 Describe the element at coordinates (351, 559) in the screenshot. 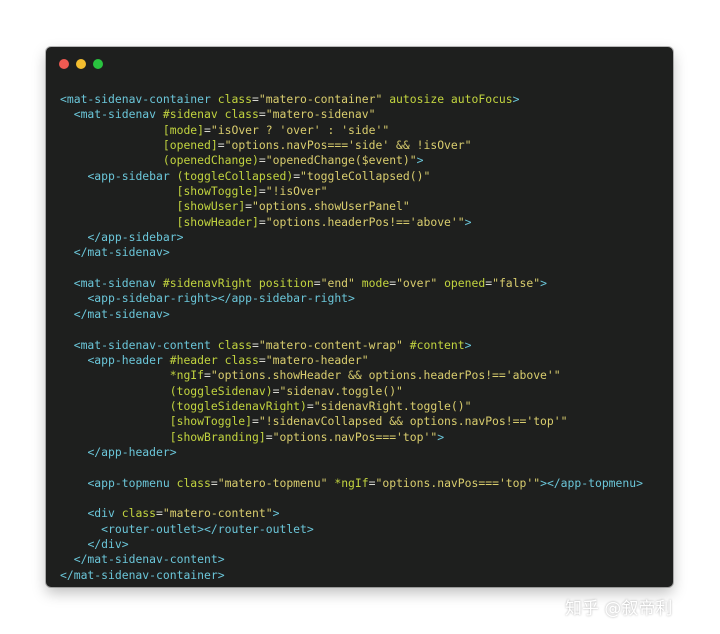

I see `code-line: </mat-sidenav-content>` at that location.